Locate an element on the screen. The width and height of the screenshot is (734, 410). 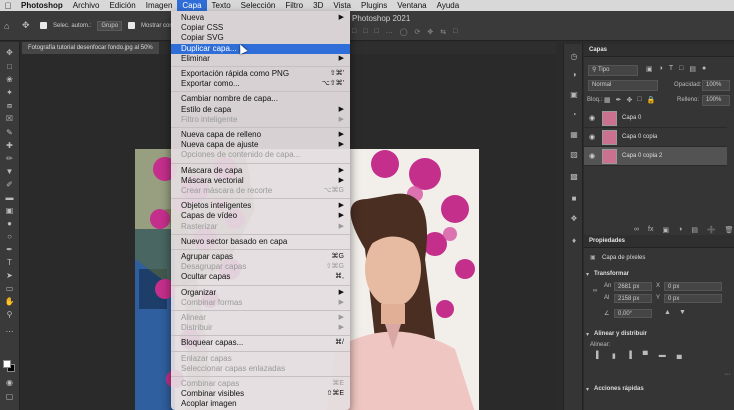
dodge-icon: ○ is located at coordinates (9, 237).